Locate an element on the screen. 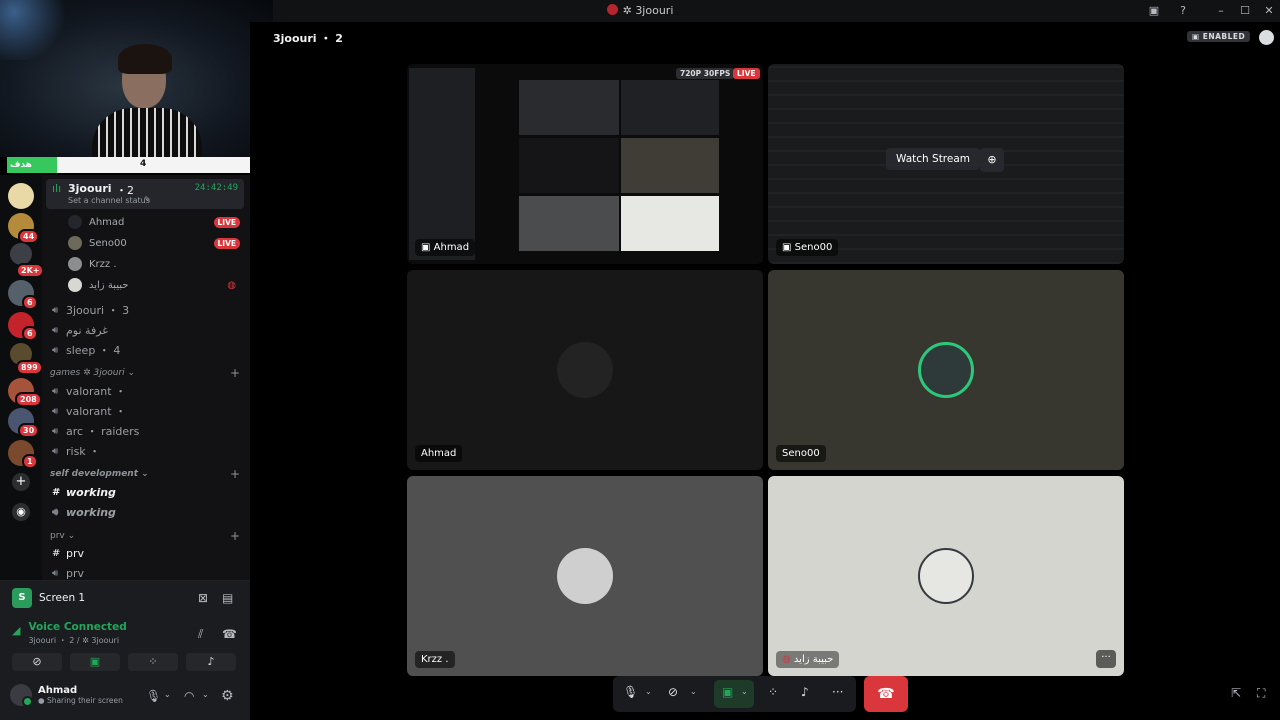  channel-status-placeholder: Set a channel status is located at coordinates (109, 200).